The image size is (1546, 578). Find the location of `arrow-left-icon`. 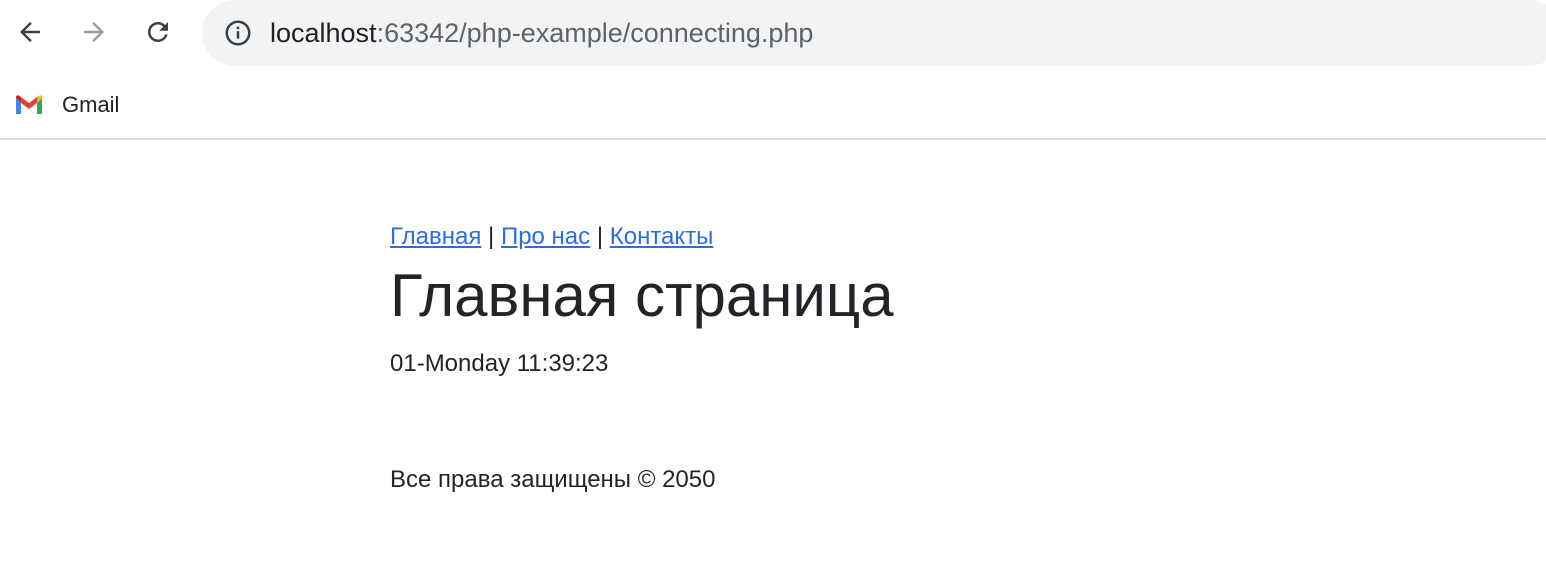

arrow-left-icon is located at coordinates (30, 32).